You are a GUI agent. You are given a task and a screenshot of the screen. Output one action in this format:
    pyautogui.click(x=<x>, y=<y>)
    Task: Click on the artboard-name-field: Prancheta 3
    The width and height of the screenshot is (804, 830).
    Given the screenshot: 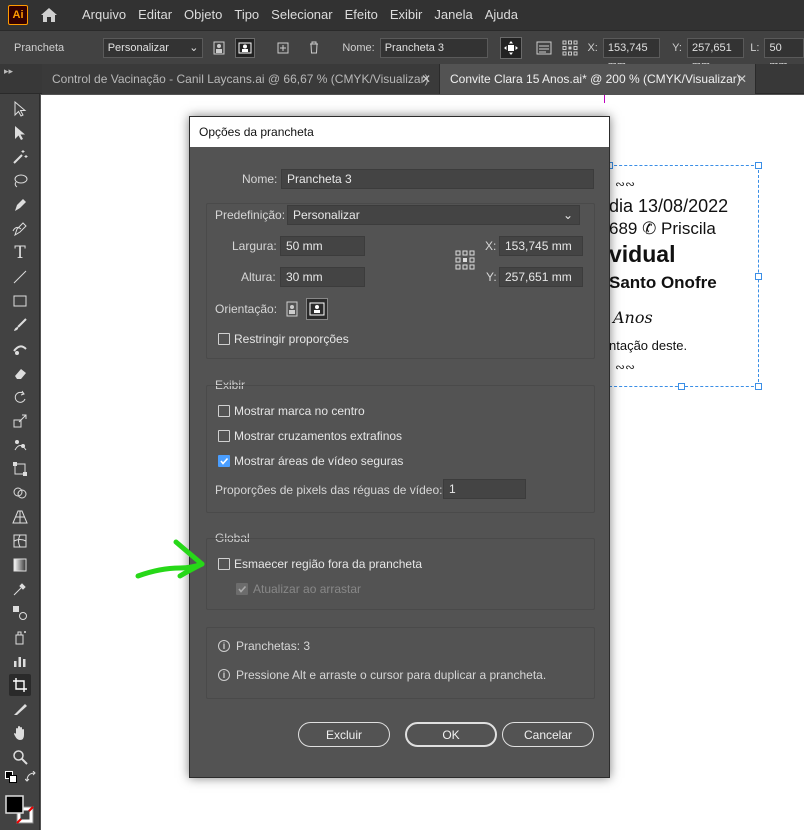 What is the action you would take?
    pyautogui.click(x=434, y=47)
    